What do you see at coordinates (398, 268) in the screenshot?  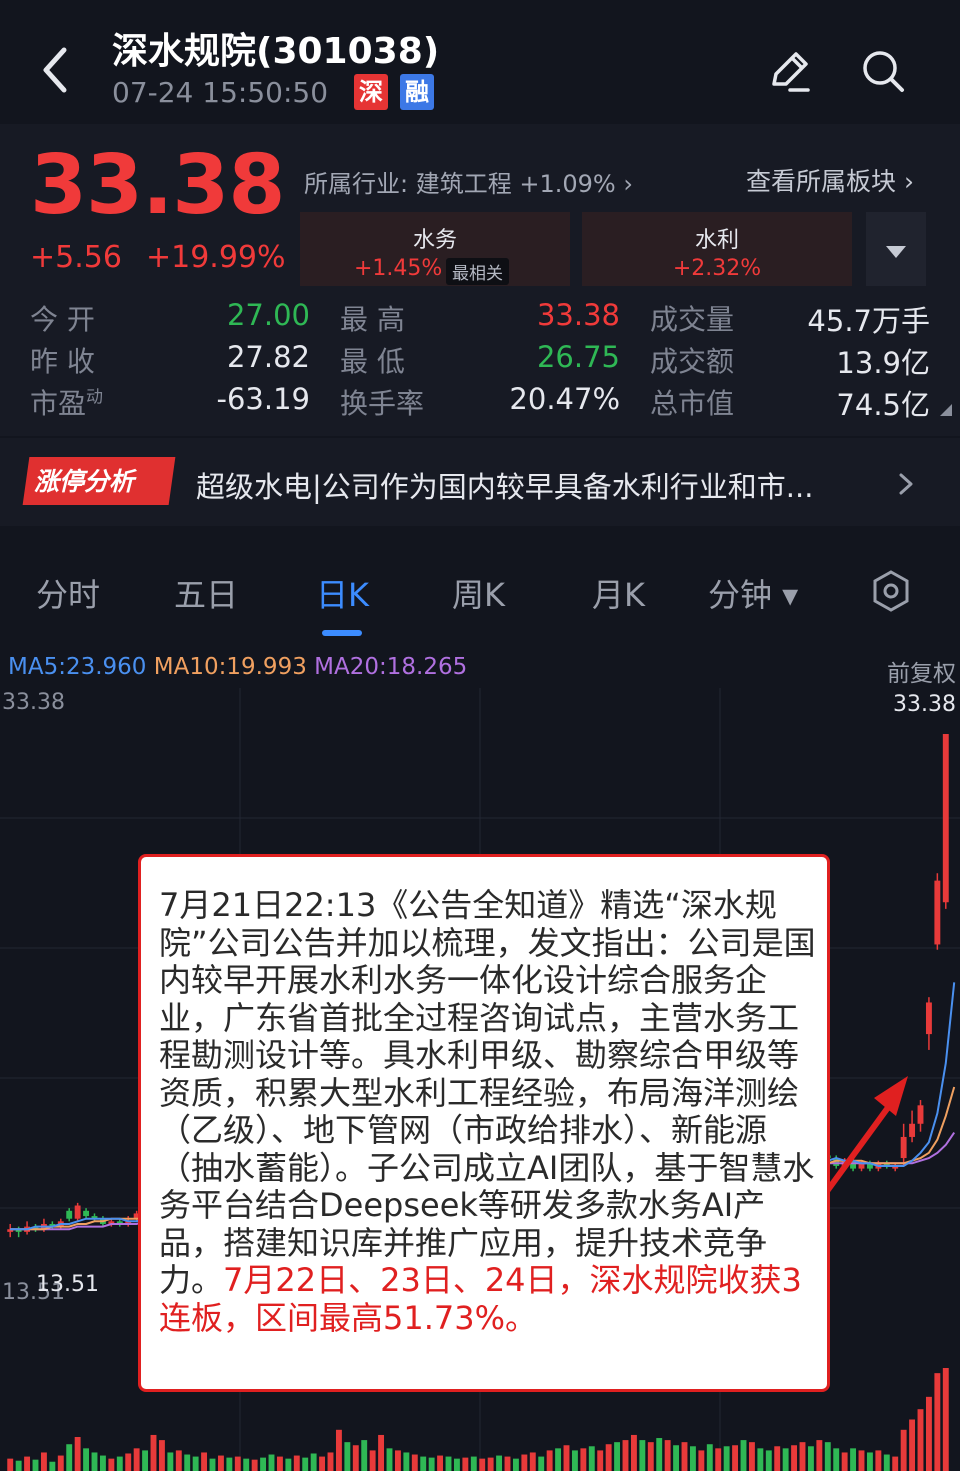 I see `concept-change: +1.45%` at bounding box center [398, 268].